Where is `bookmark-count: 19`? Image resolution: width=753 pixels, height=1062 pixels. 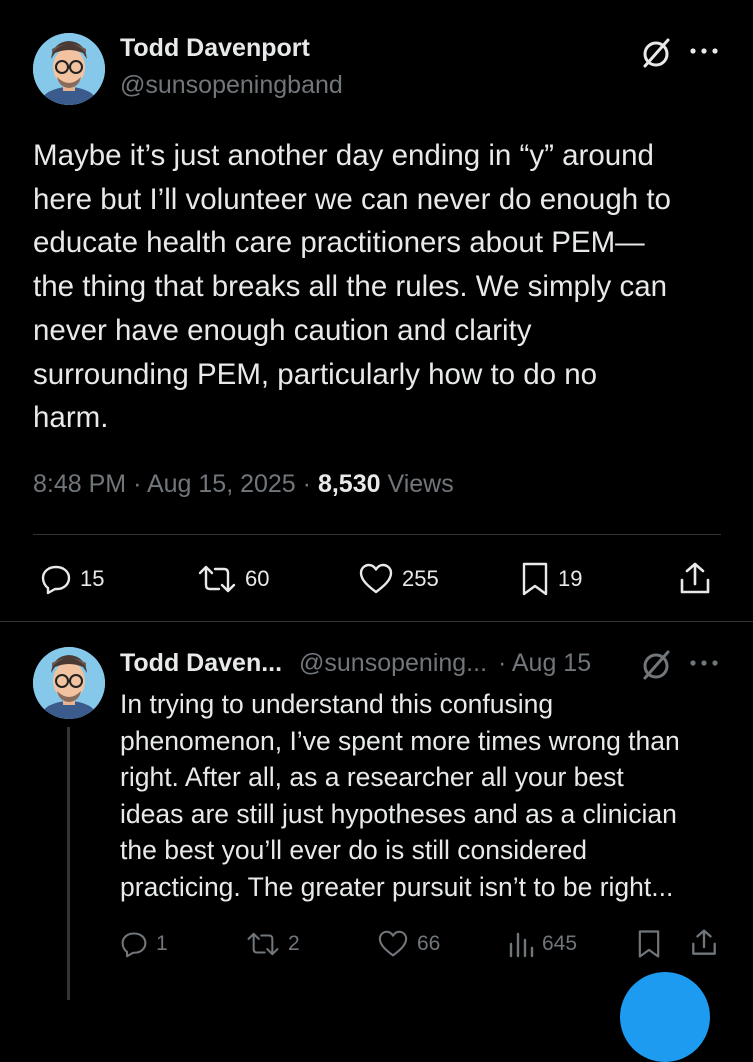
bookmark-count: 19 is located at coordinates (570, 578).